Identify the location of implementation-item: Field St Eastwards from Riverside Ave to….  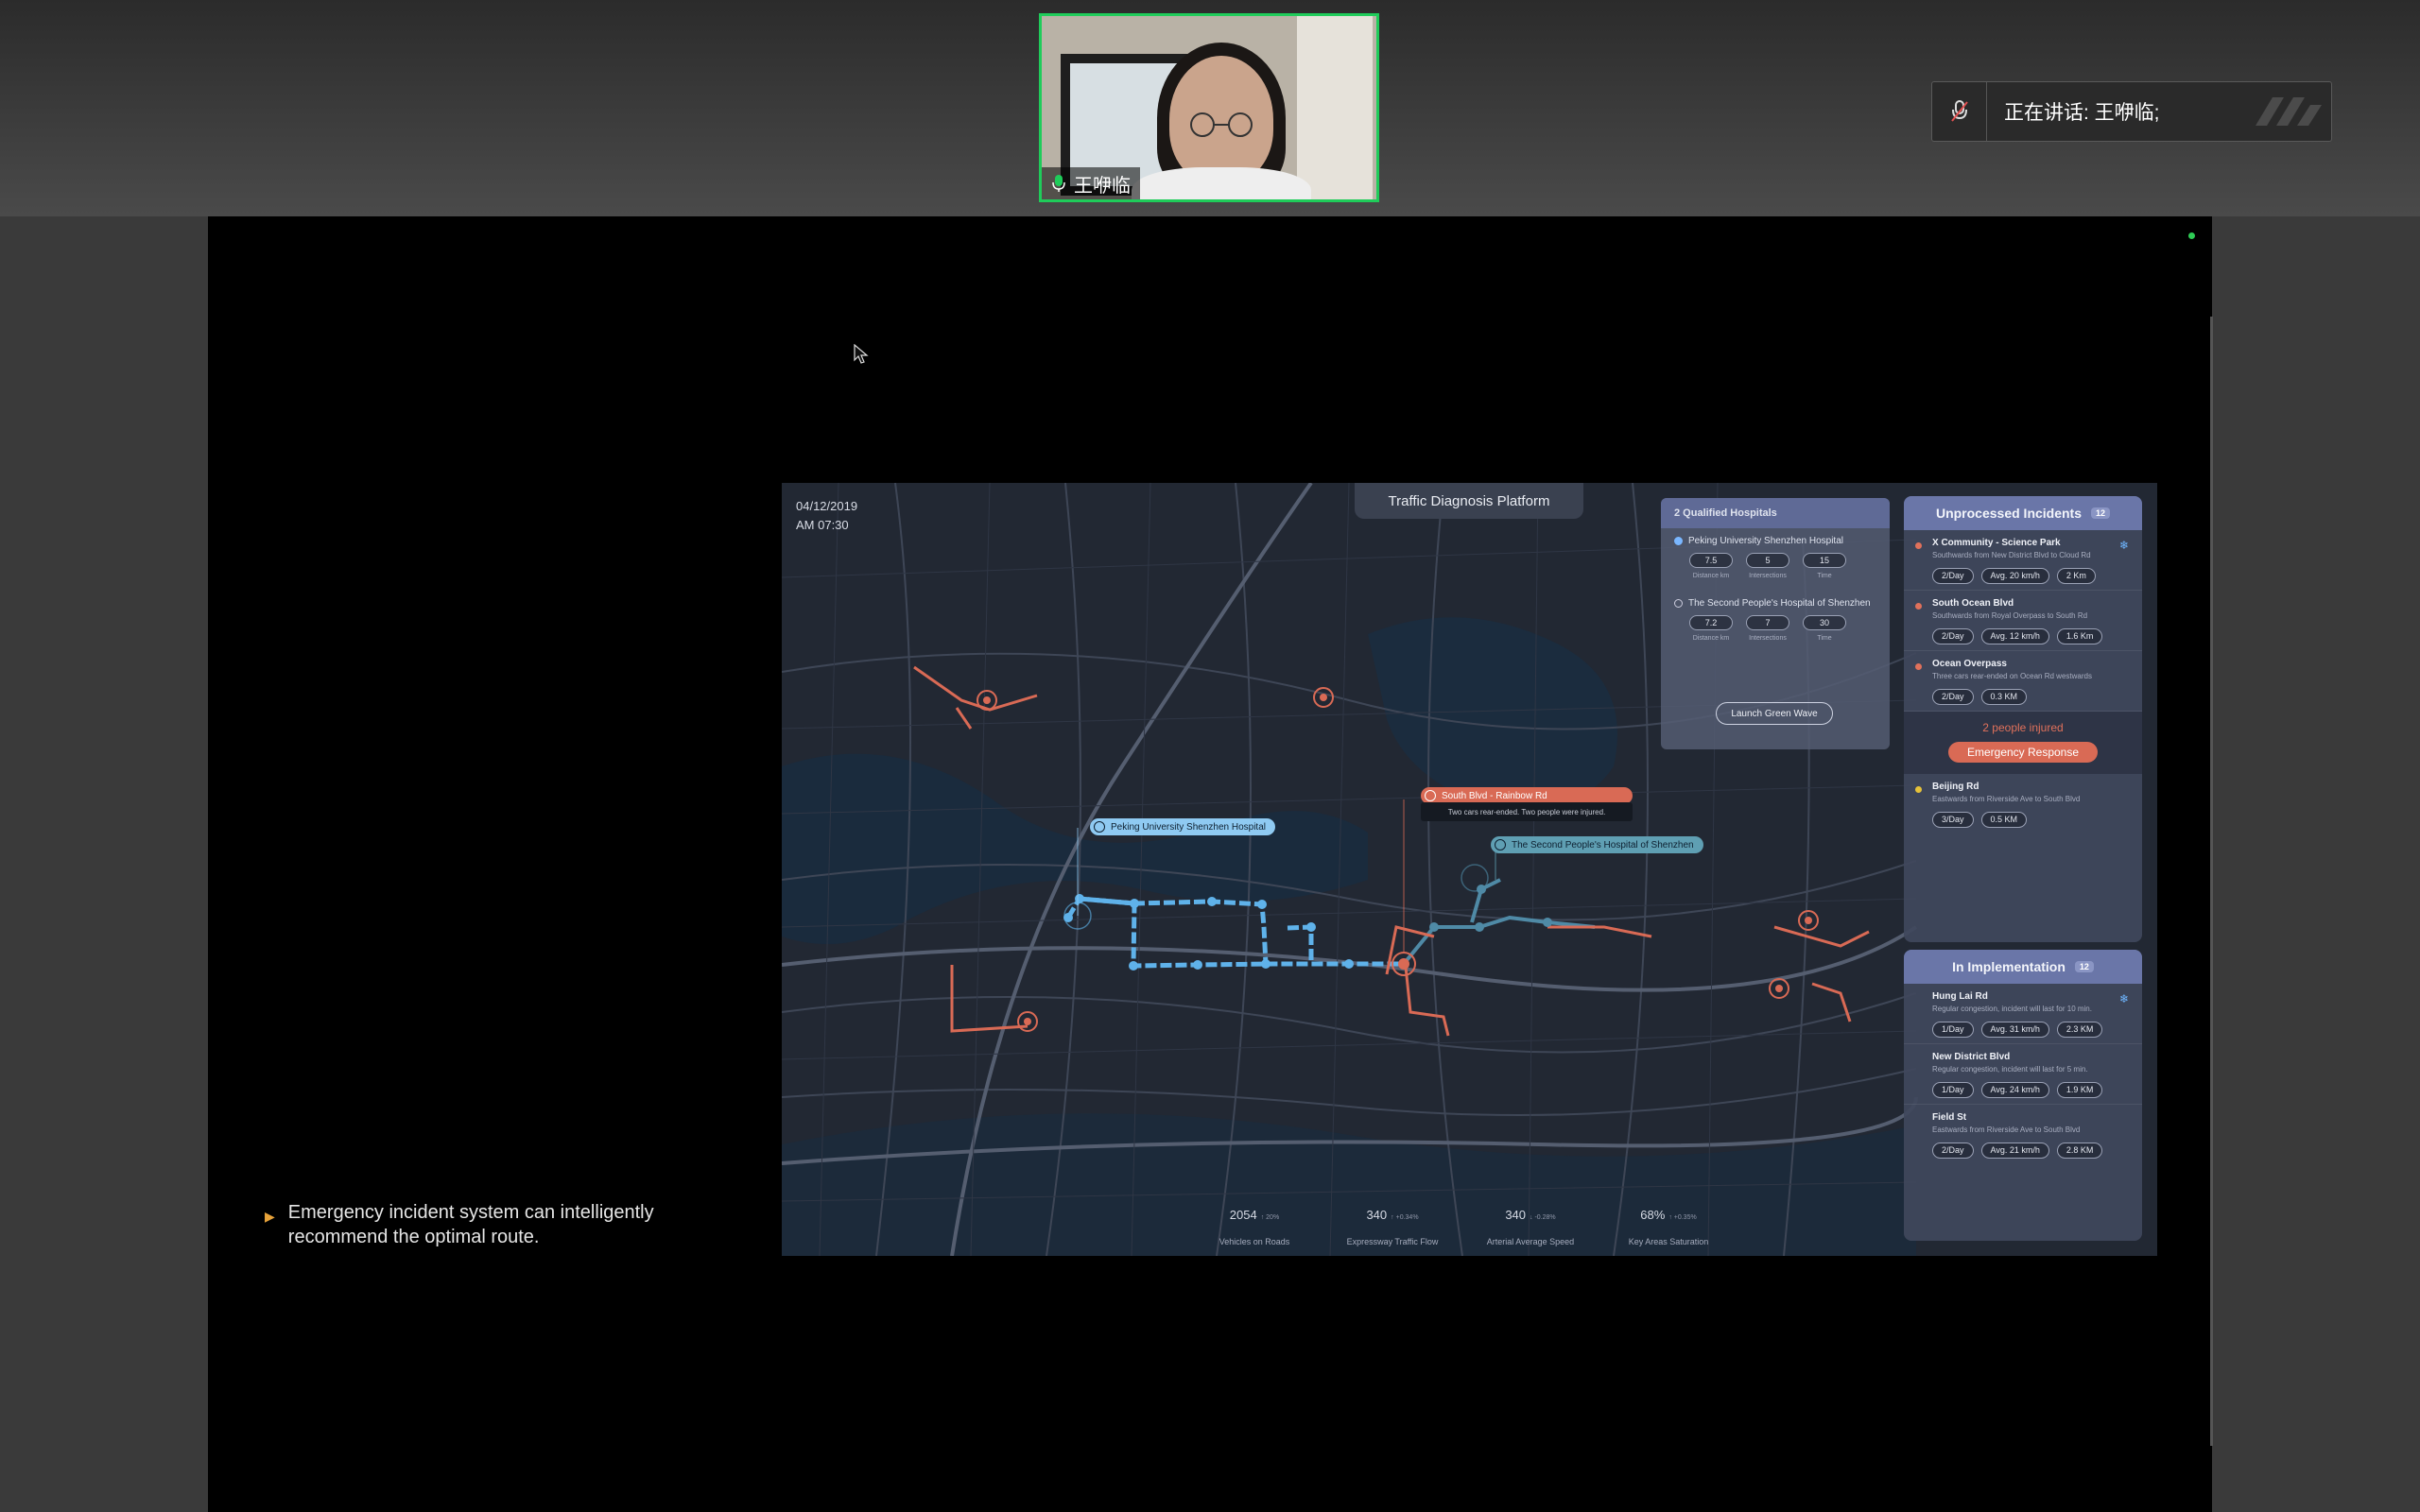
(2023, 1134).